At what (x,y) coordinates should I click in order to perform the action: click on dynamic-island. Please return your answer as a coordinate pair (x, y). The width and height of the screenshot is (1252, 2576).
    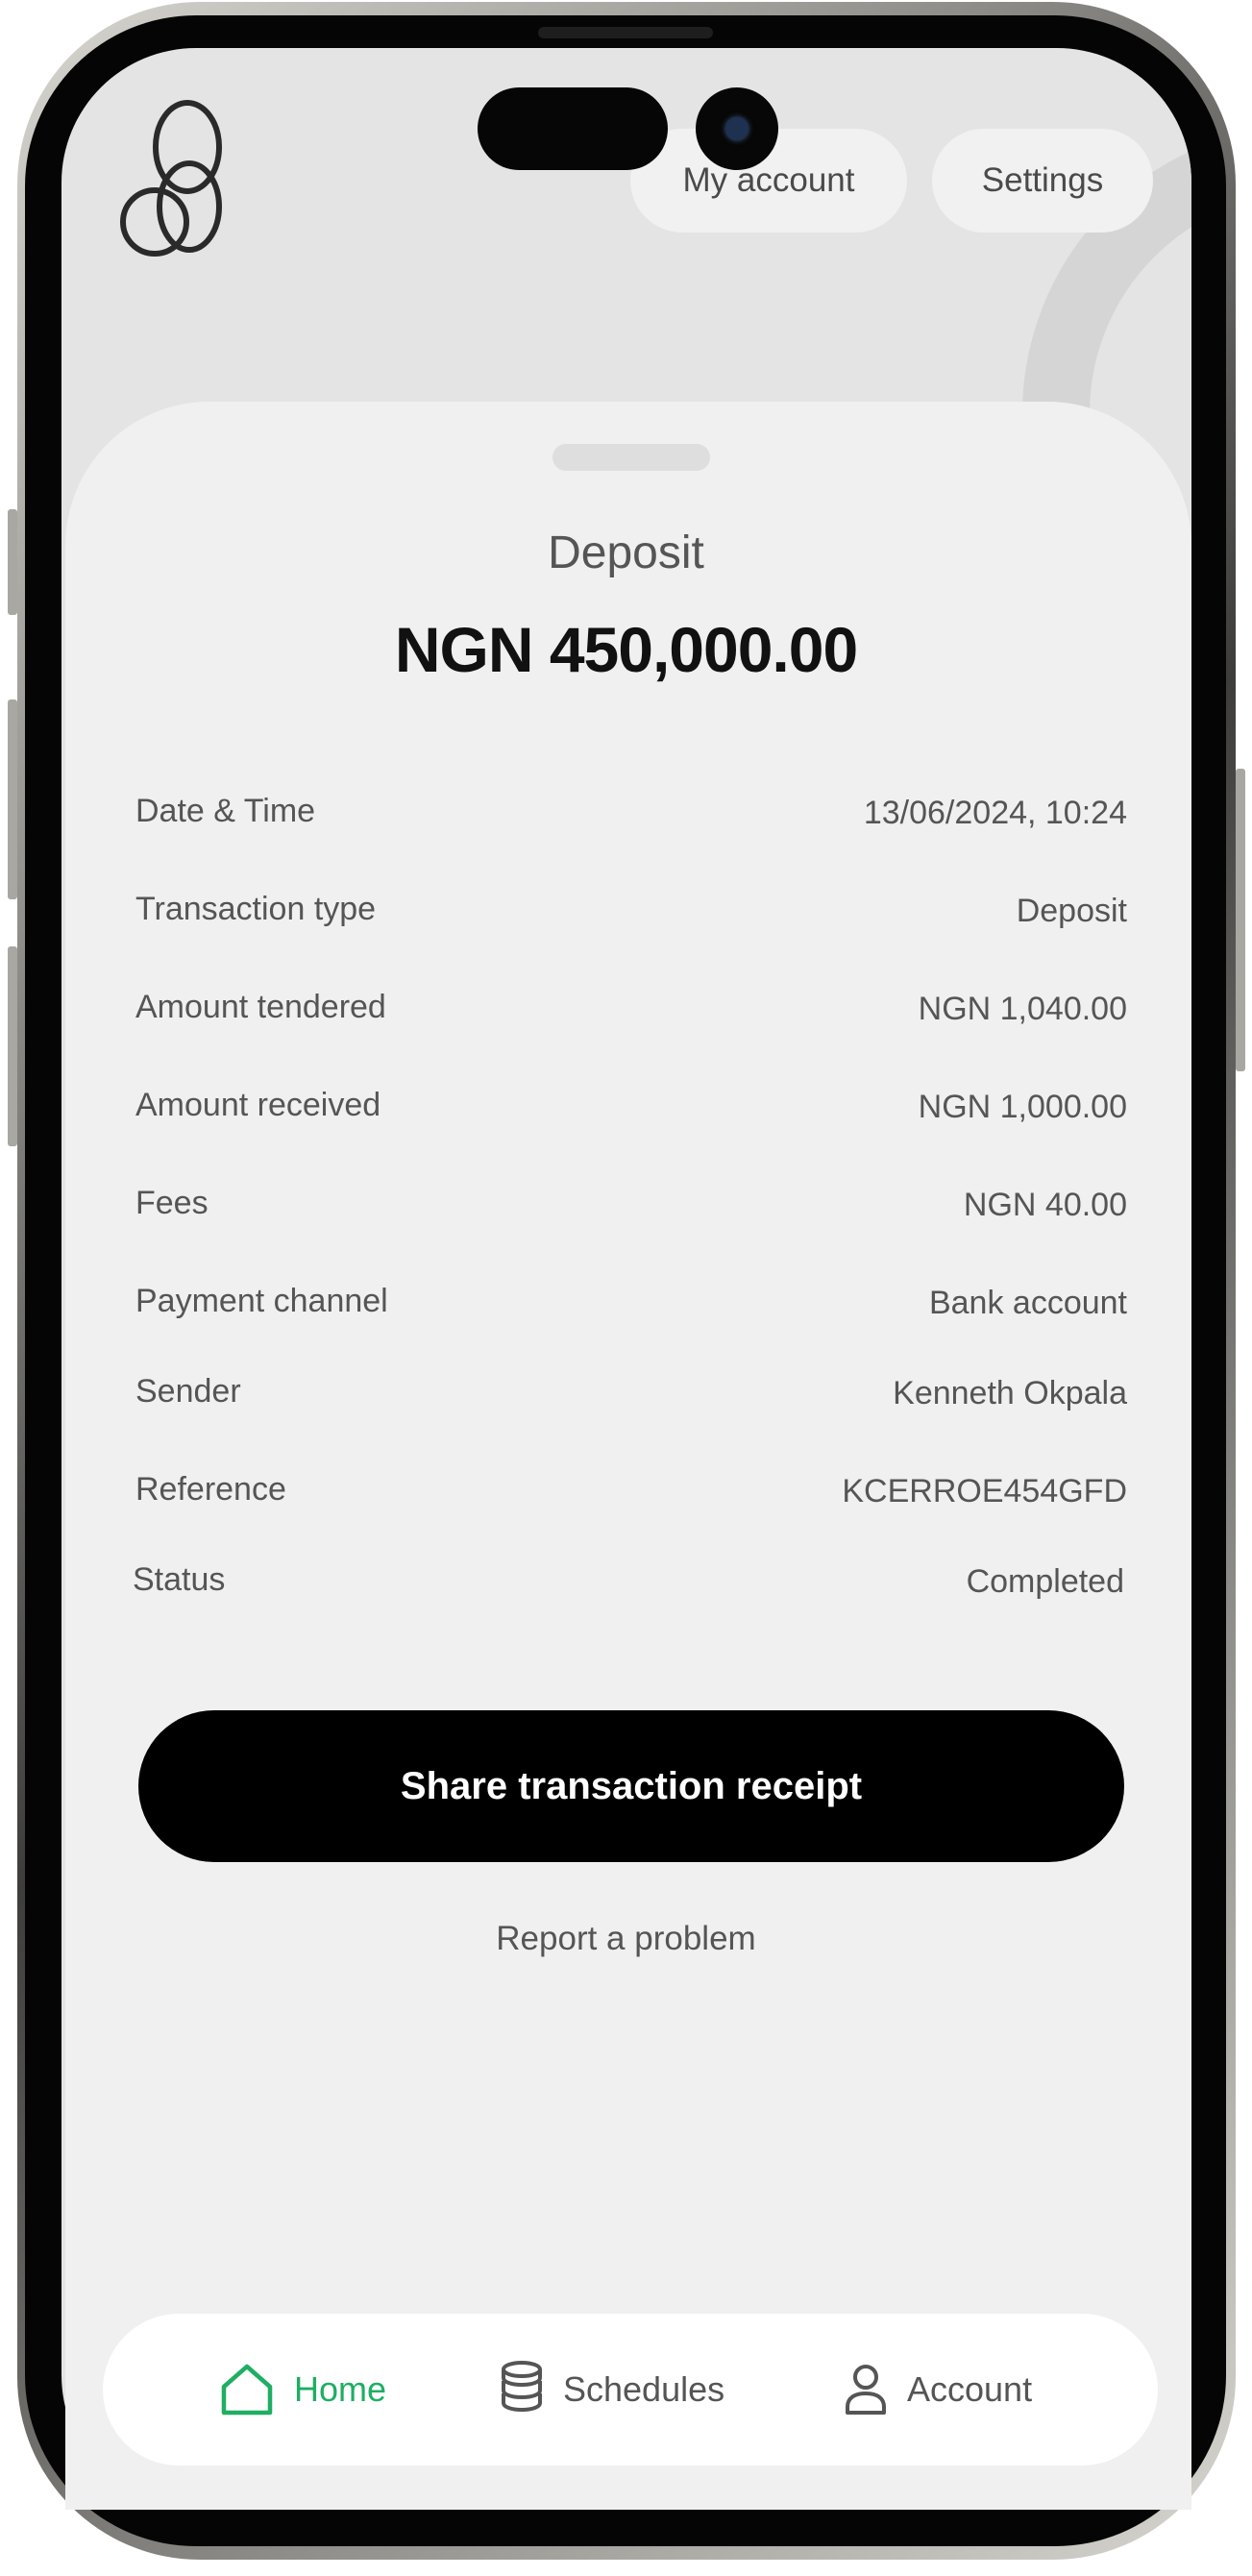
    Looking at the image, I should click on (573, 128).